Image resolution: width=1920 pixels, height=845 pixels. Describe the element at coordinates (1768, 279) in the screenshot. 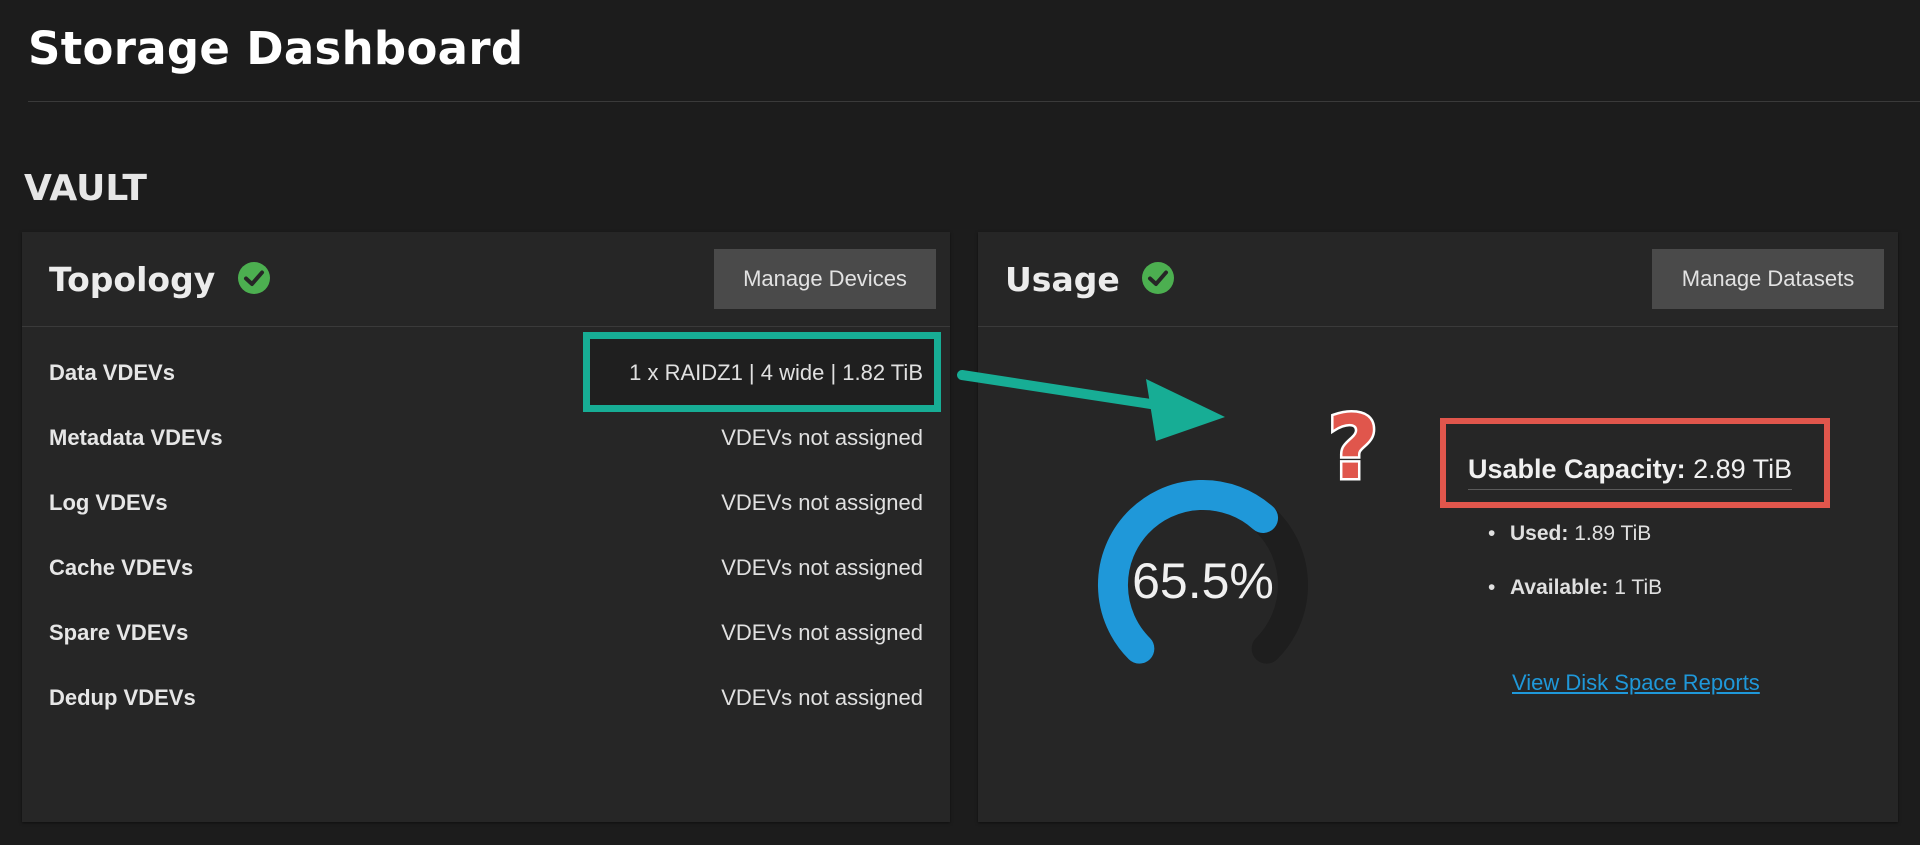

I see `manage-datasets-button: Manage Datasets` at that location.